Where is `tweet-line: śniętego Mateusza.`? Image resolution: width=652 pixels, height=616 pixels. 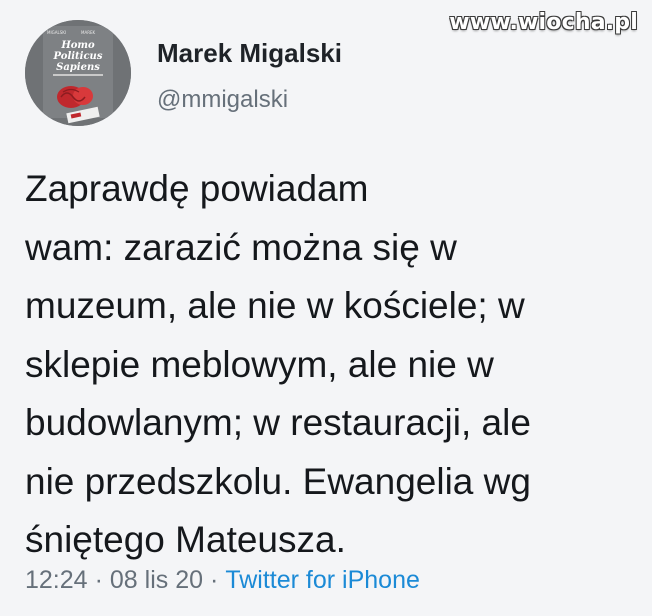 tweet-line: śniętego Mateusza. is located at coordinates (185, 539).